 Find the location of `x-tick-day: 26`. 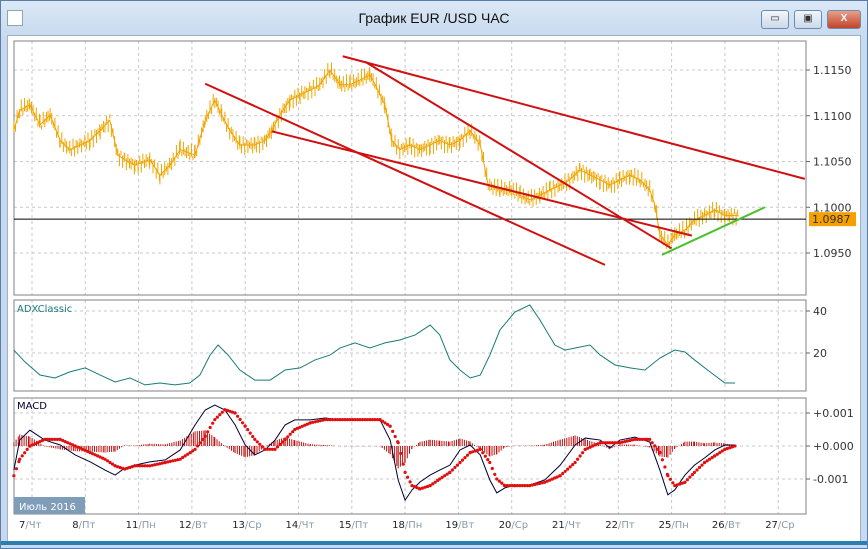

x-tick-day: 26 is located at coordinates (718, 525).